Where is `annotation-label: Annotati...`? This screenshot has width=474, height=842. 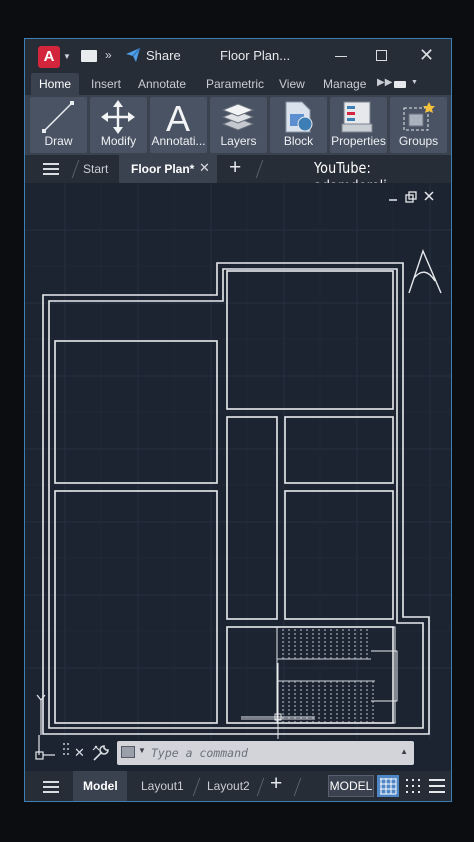 annotation-label: Annotati... is located at coordinates (178, 141).